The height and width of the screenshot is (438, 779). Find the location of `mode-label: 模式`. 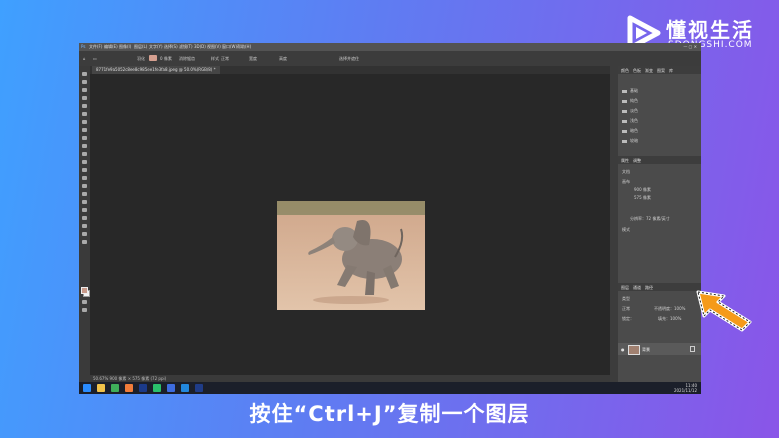

mode-label: 模式 is located at coordinates (626, 229).